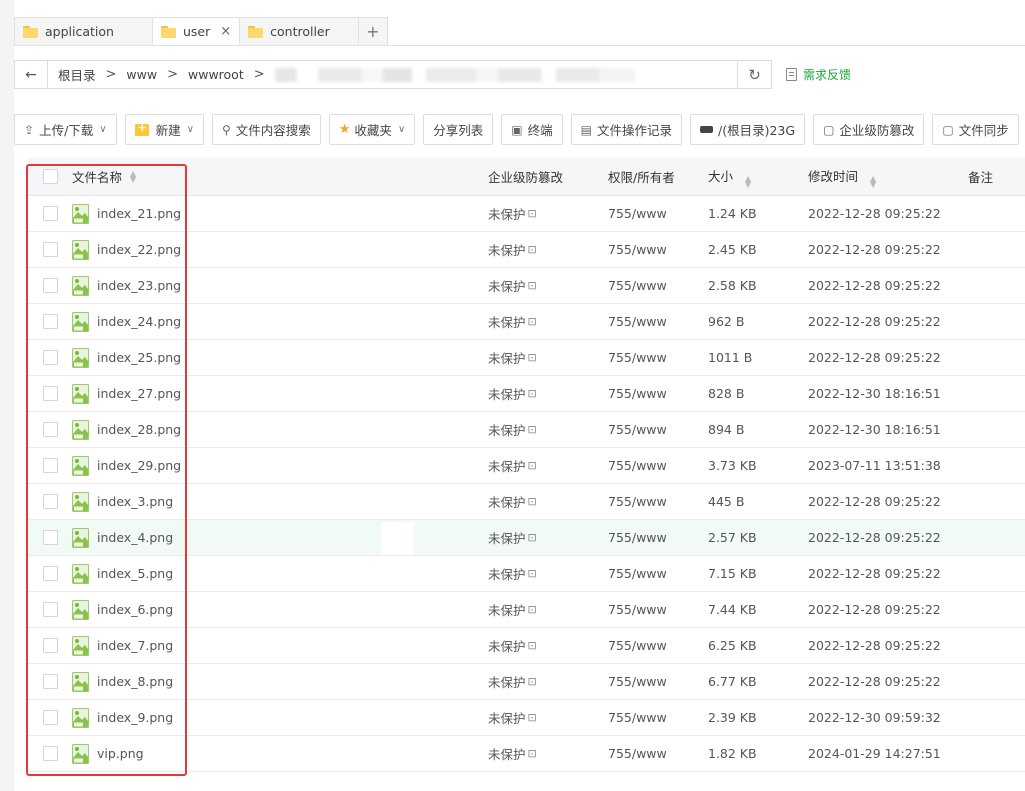  I want to click on crumb-www: www, so click(145, 74).